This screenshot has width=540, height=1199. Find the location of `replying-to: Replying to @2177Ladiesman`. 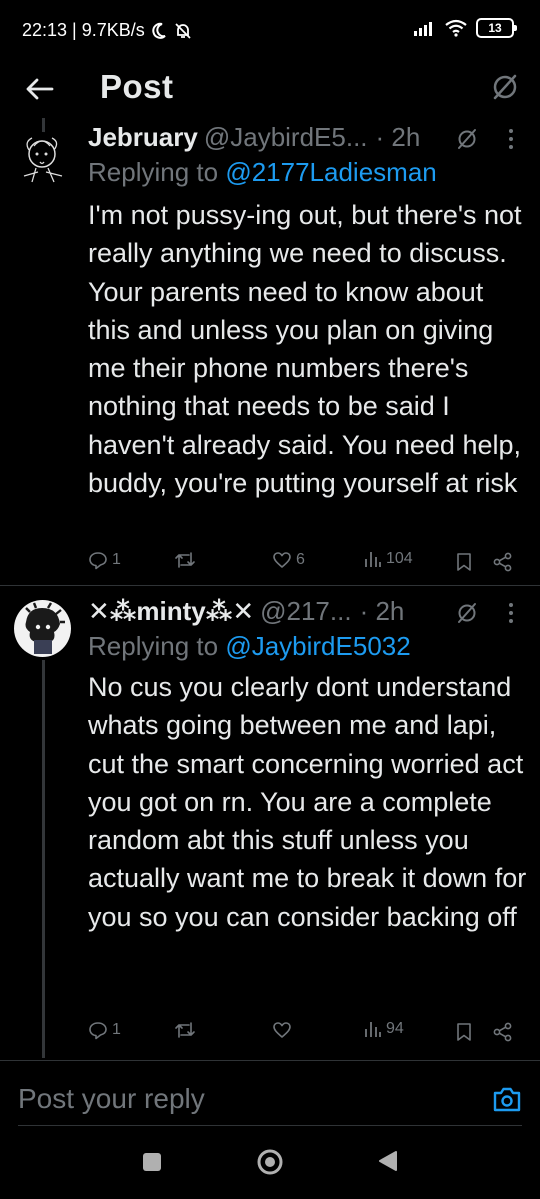

replying-to: Replying to @2177Ladiesman is located at coordinates (262, 172).